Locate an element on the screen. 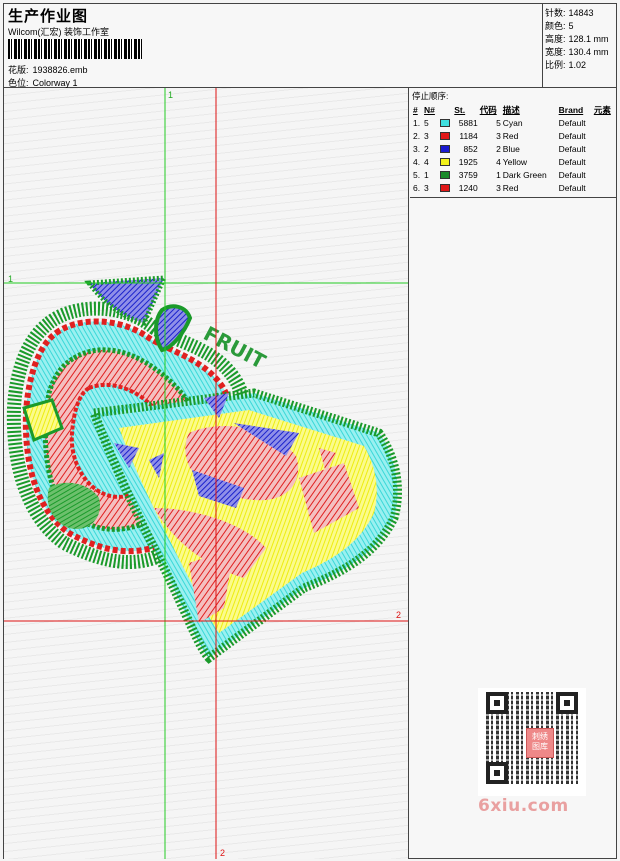 The image size is (620, 861). stat-value: 1.02 is located at coordinates (577, 65).